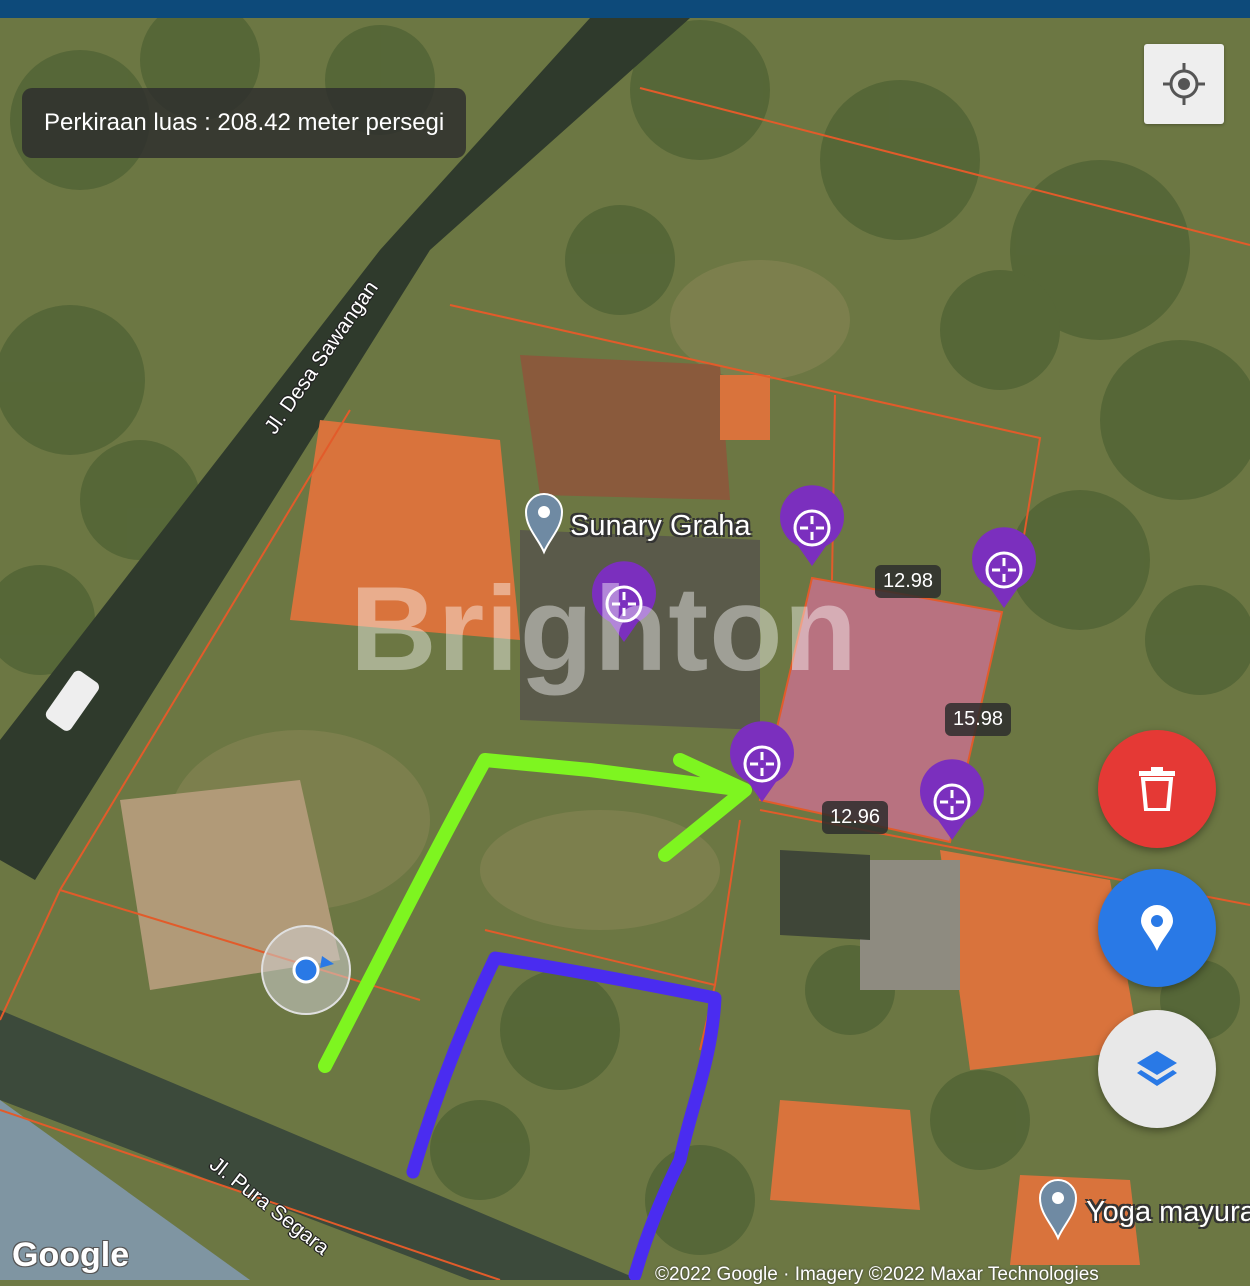 The height and width of the screenshot is (1286, 1250). I want to click on roof-brown-main, so click(625, 427).